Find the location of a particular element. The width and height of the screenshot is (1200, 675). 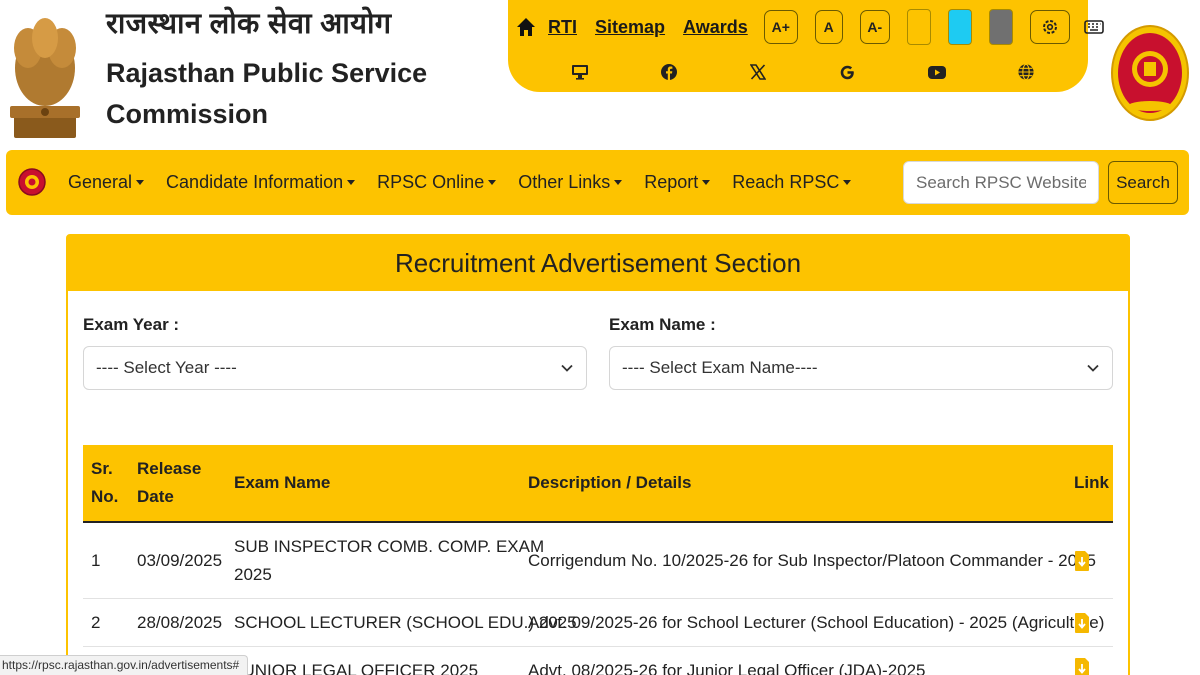

section-title: Recruitment Advertisement Section is located at coordinates (598, 263).